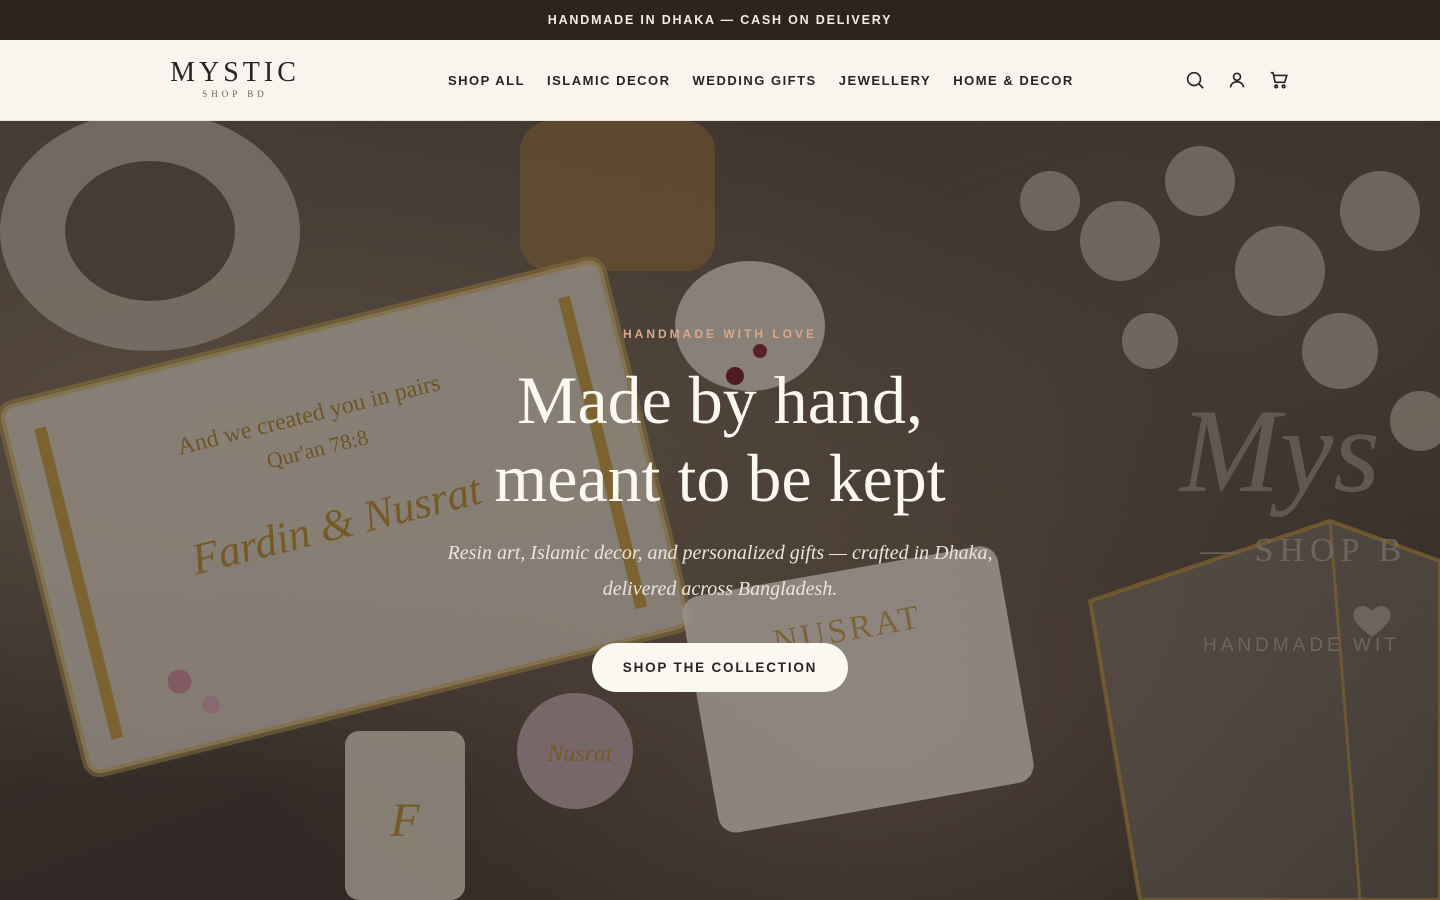 This screenshot has height=900, width=1440. What do you see at coordinates (235, 72) in the screenshot?
I see `logo-main-text: MYSTIC` at bounding box center [235, 72].